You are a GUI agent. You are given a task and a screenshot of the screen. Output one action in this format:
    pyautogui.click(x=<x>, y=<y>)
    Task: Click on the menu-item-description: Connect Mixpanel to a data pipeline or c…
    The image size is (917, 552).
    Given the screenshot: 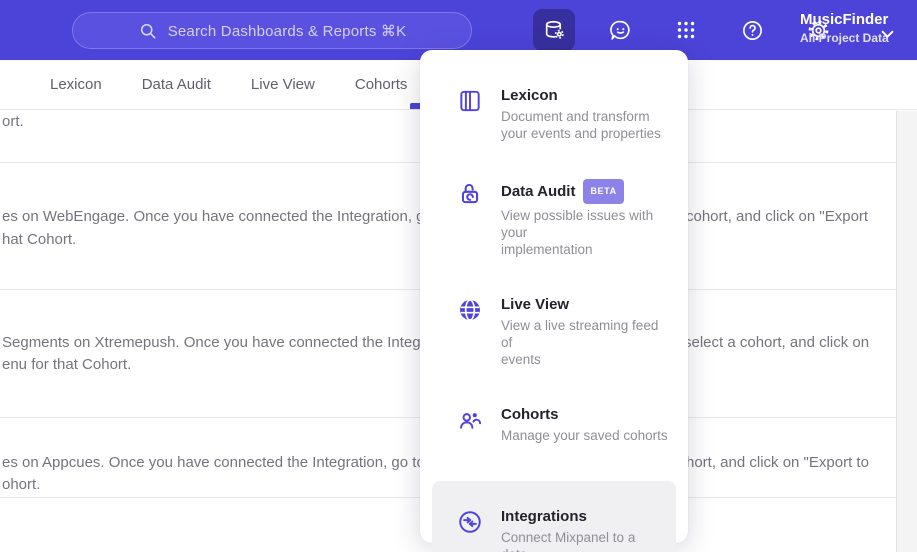 What is the action you would take?
    pyautogui.click(x=568, y=541)
    